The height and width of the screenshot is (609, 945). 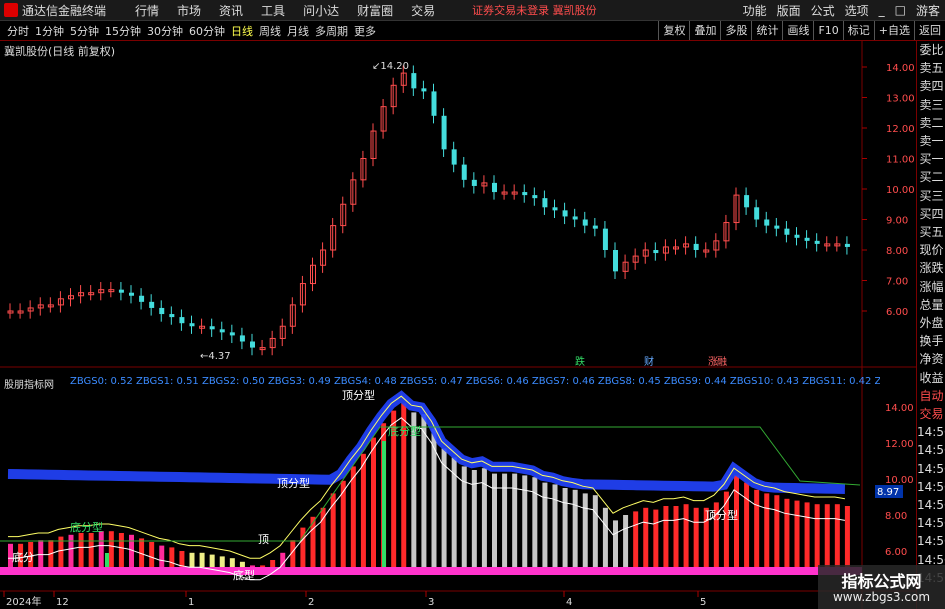 What do you see at coordinates (899, 408) in the screenshot?
I see `sub-axis-label: 14.00` at bounding box center [899, 408].